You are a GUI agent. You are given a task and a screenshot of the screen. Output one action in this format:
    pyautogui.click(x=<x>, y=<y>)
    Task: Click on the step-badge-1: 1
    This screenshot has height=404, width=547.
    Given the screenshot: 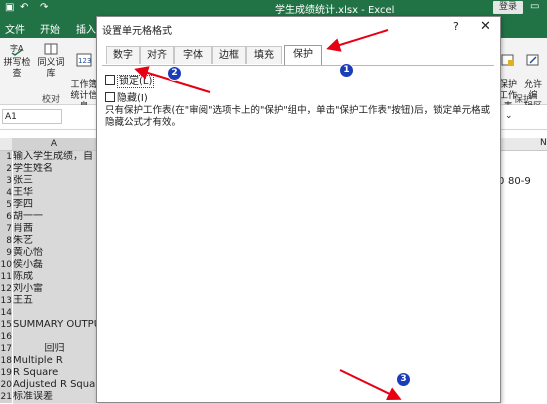 What is the action you would take?
    pyautogui.click(x=346, y=70)
    